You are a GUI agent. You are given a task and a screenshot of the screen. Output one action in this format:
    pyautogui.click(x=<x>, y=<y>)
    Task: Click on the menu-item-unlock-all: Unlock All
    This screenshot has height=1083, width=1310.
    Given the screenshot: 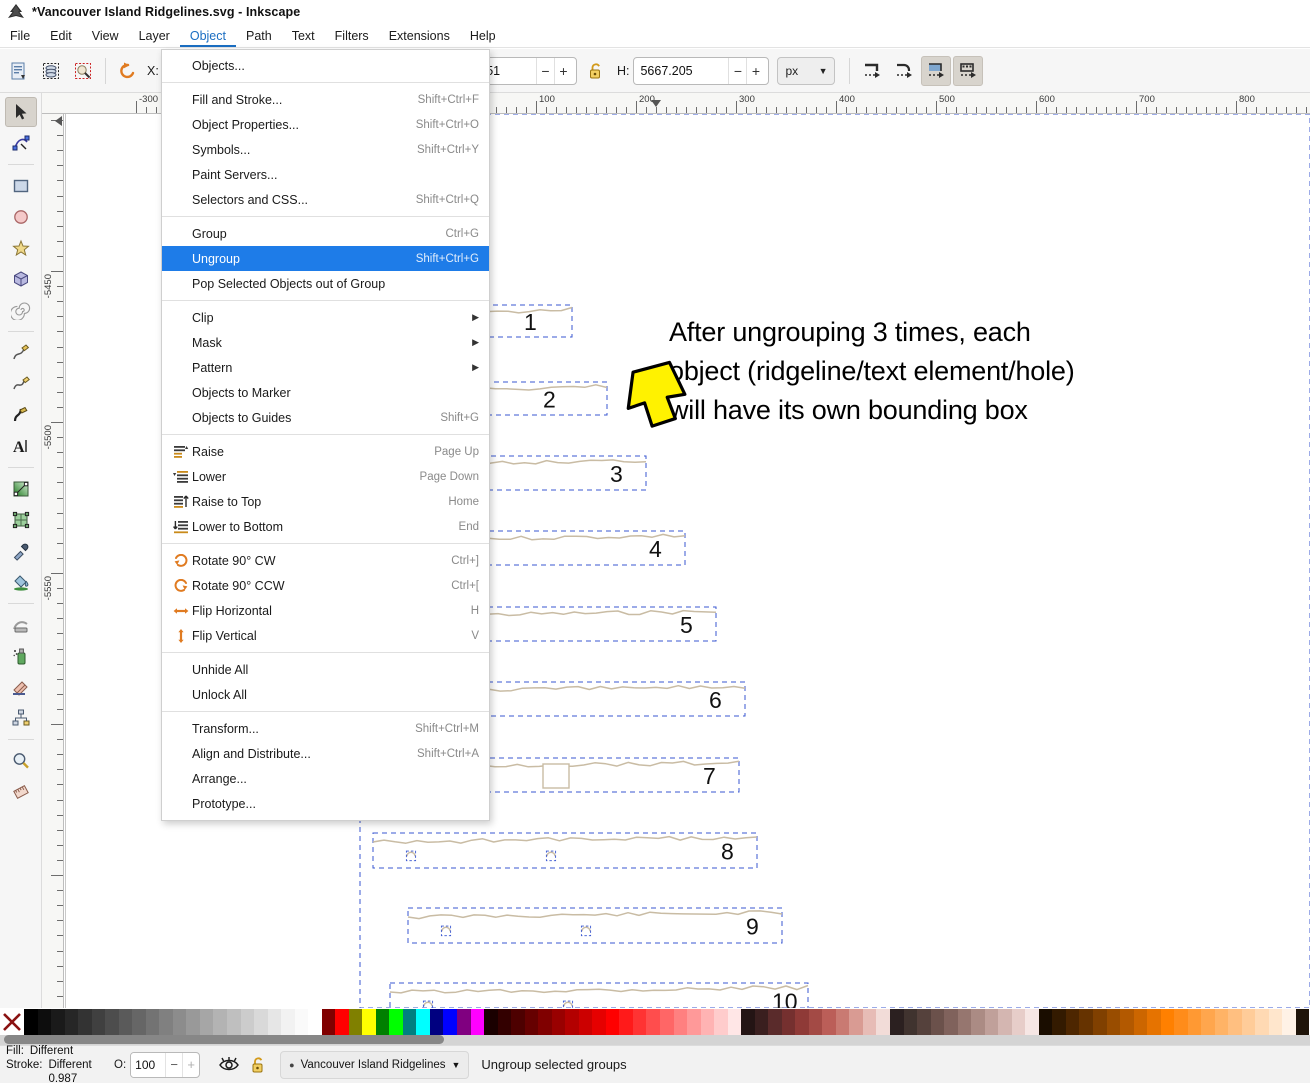 What is the action you would take?
    pyautogui.click(x=325, y=694)
    